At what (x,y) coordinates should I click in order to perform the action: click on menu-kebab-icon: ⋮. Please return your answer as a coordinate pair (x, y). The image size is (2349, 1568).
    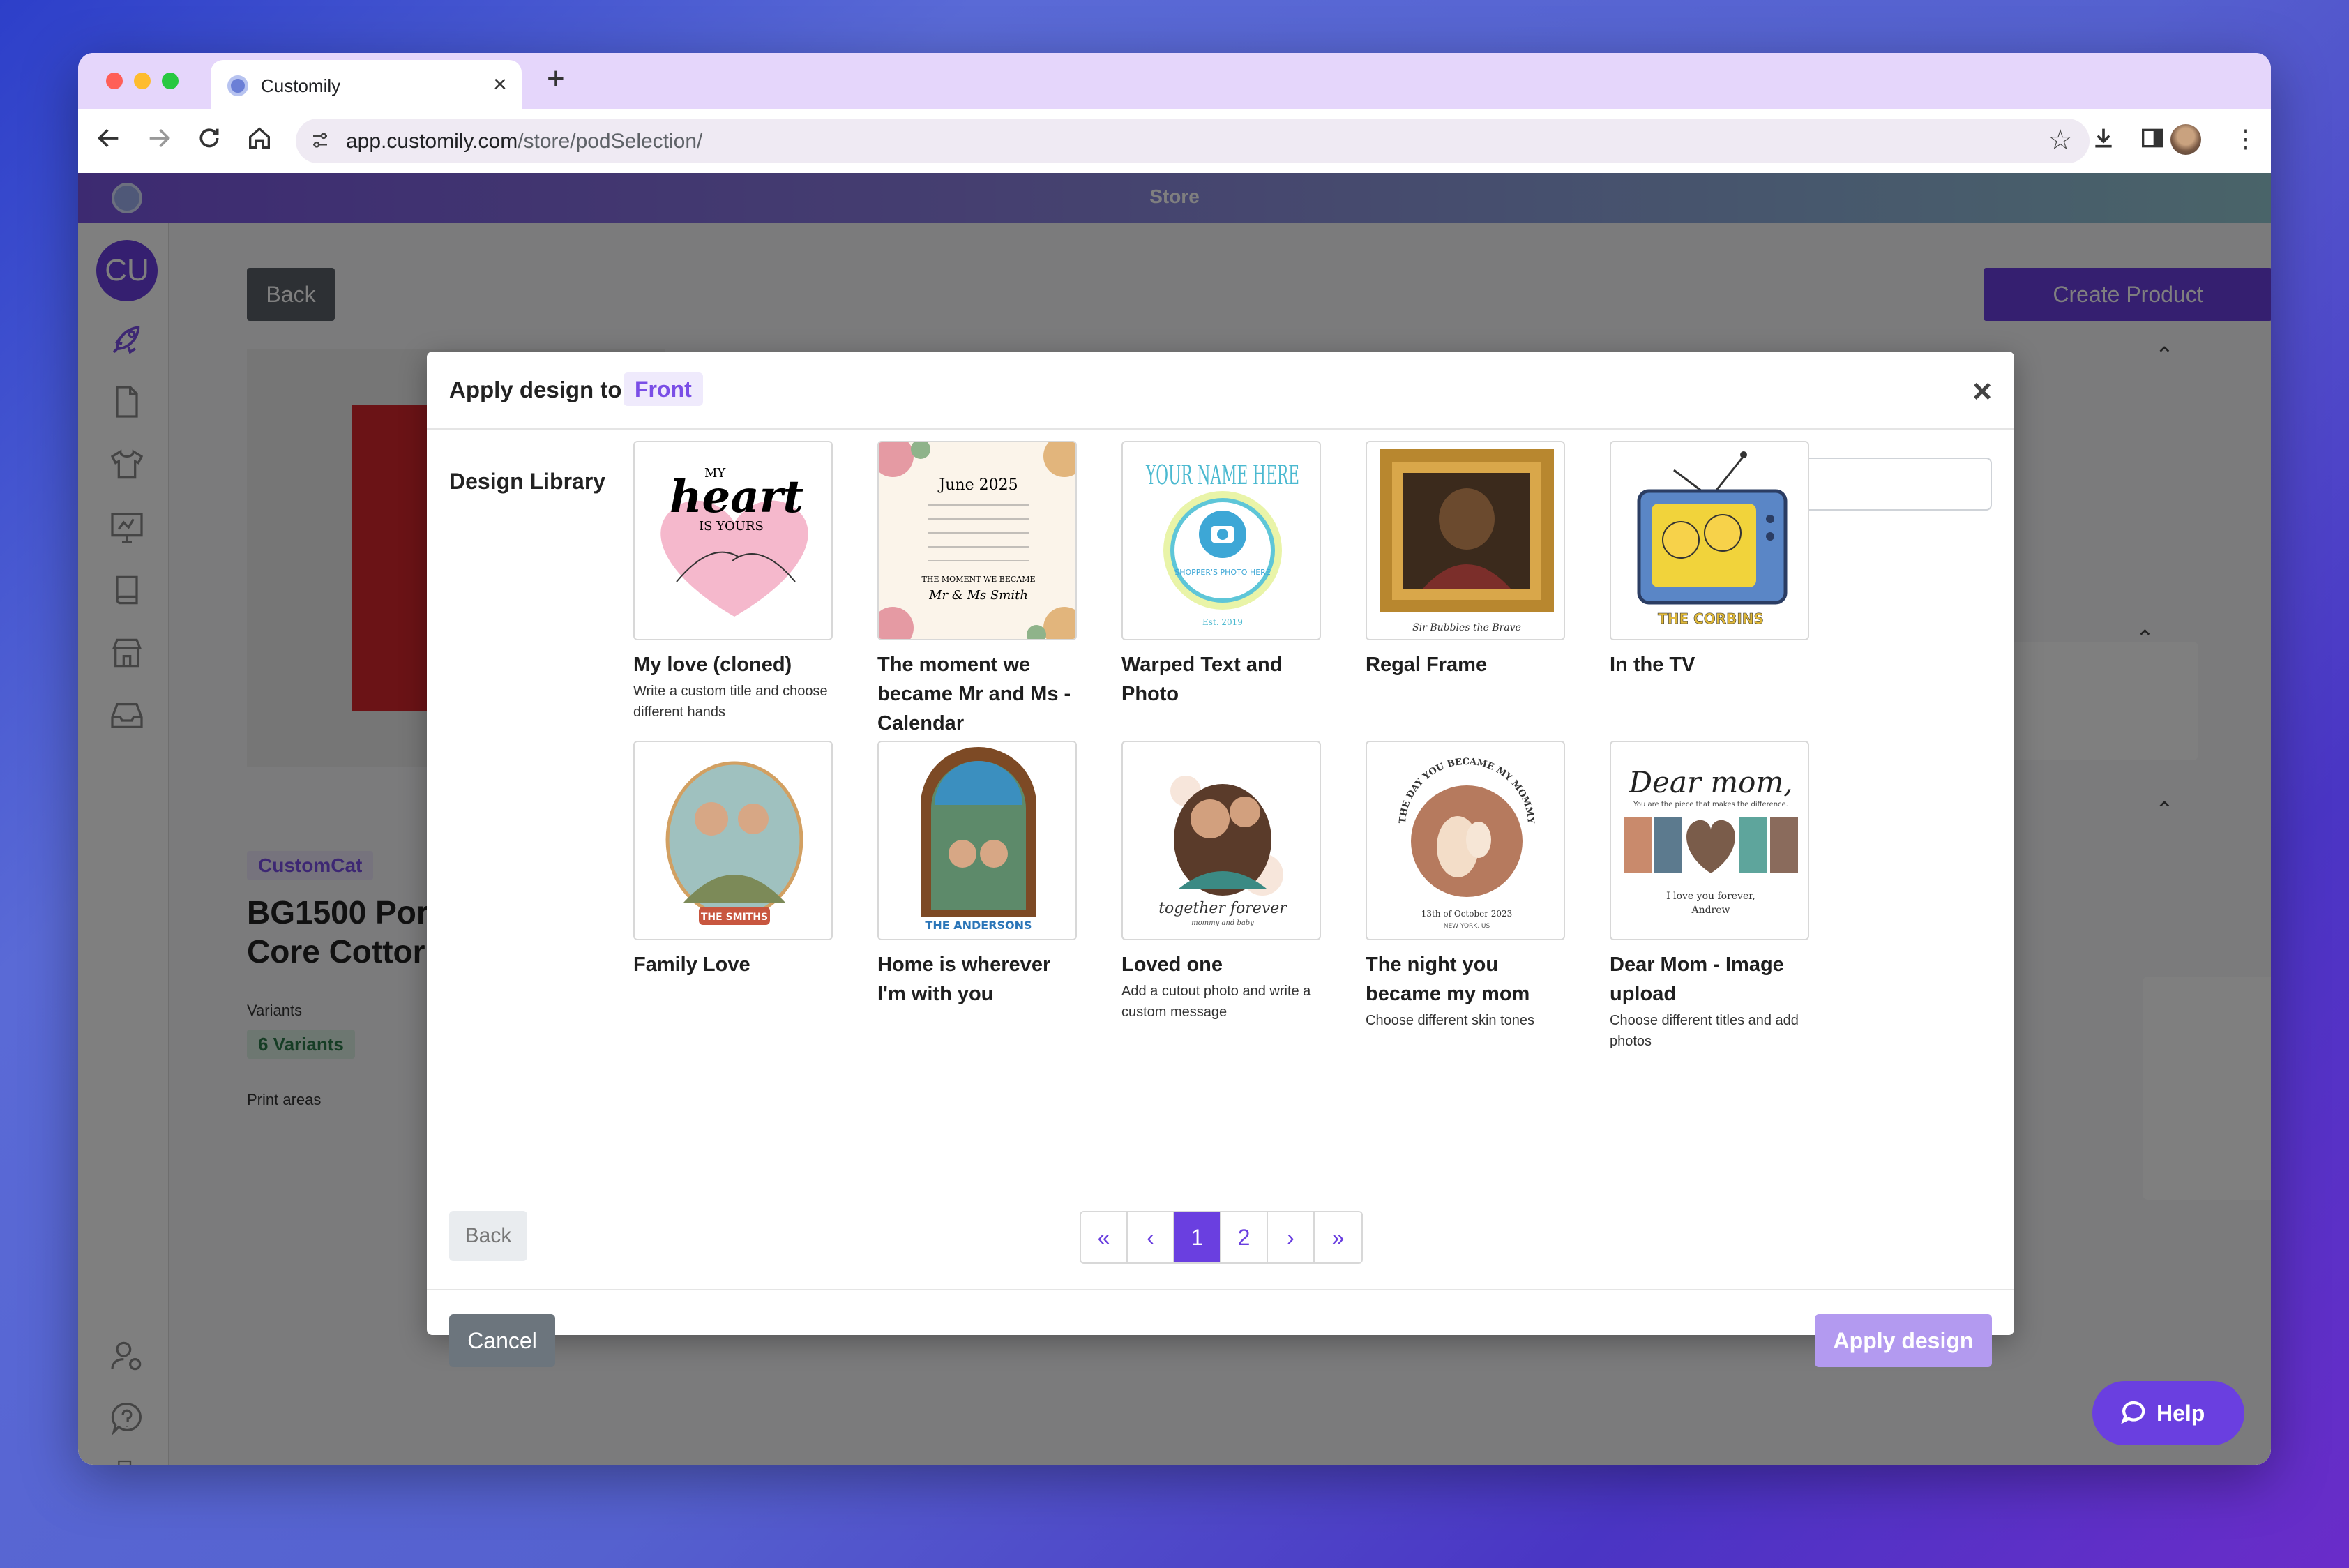
    Looking at the image, I should click on (2246, 138).